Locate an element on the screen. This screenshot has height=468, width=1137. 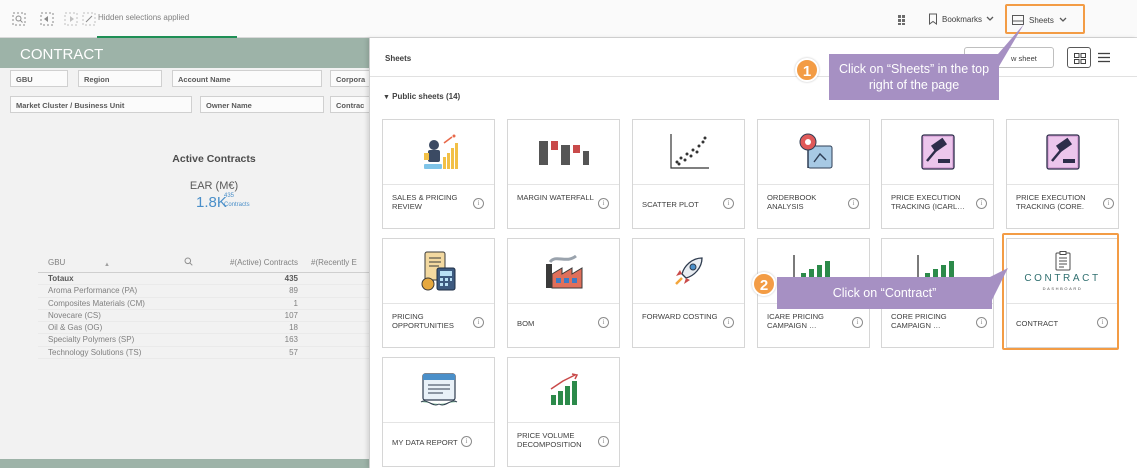
selections-forward-icon is located at coordinates (71, 19).